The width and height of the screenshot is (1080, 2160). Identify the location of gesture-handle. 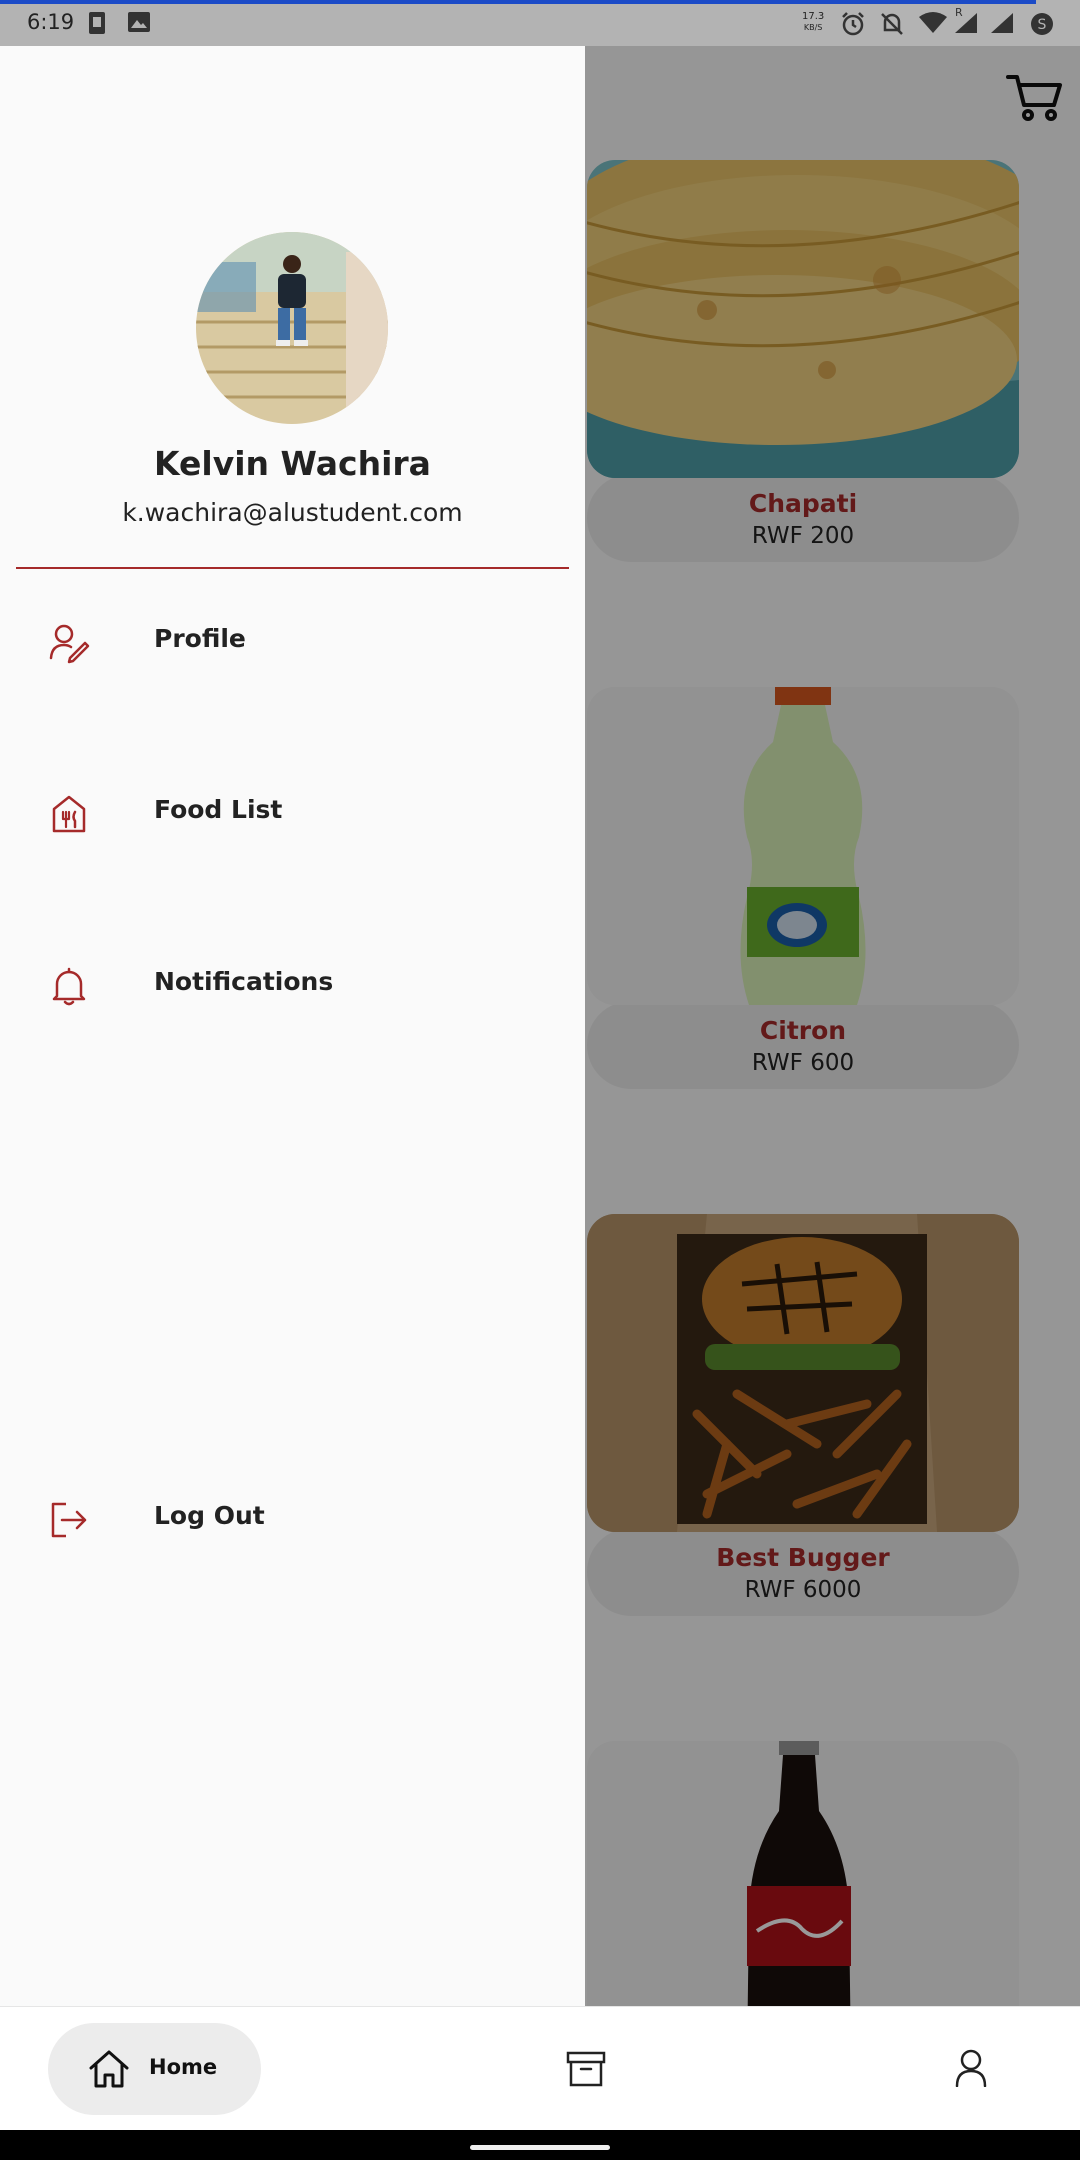
(540, 2147).